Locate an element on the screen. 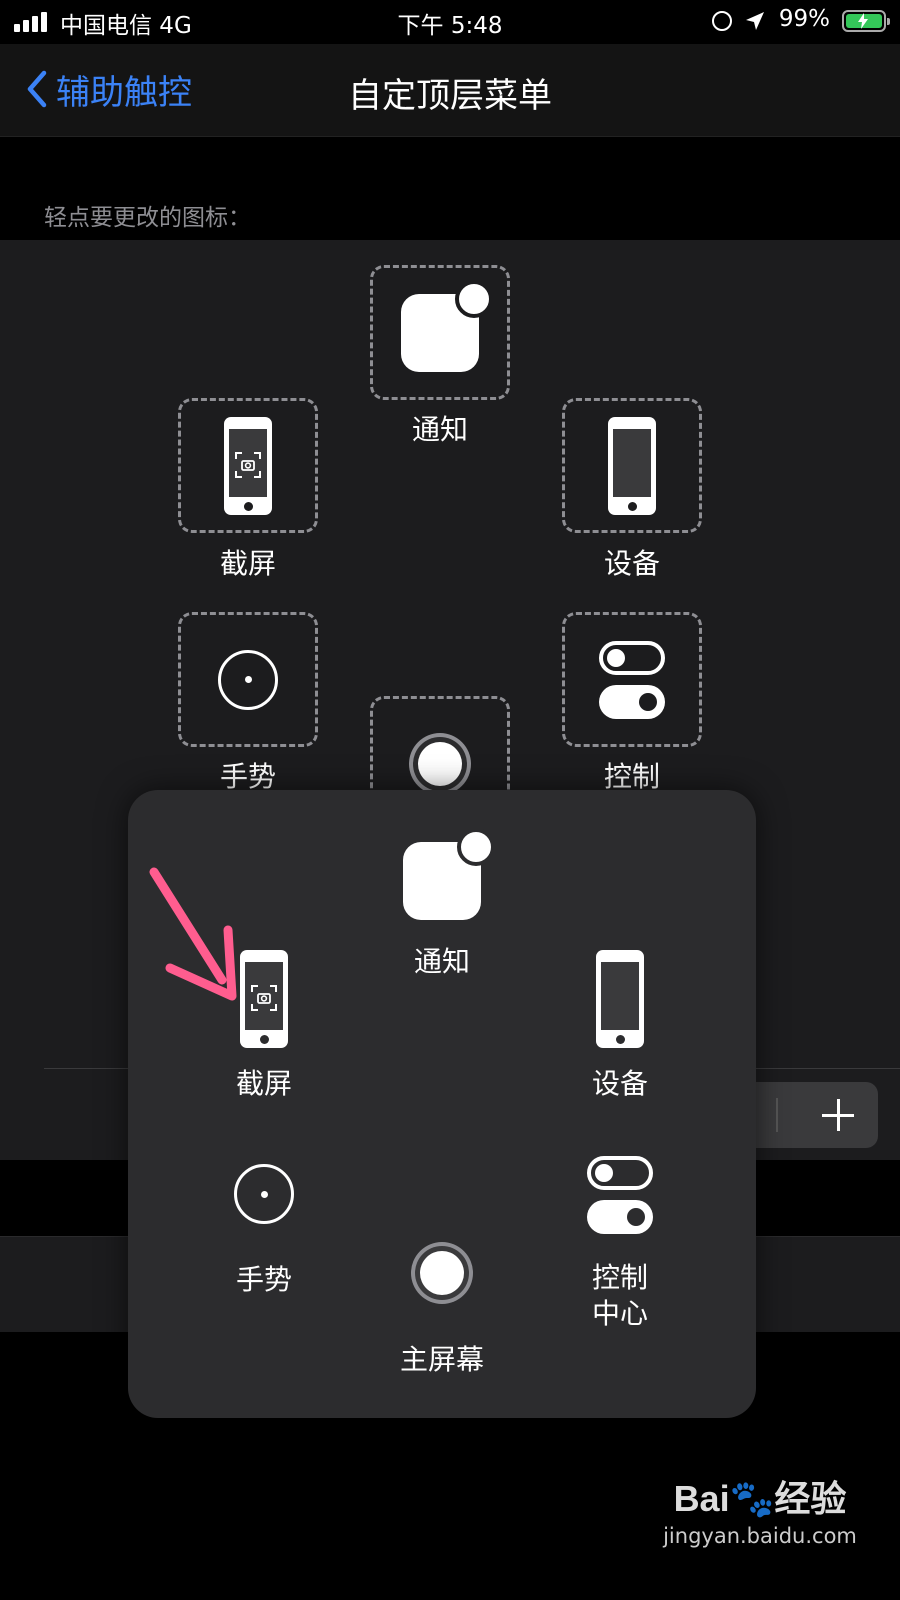 The width and height of the screenshot is (900, 1600). slot-gesture is located at coordinates (248, 679).